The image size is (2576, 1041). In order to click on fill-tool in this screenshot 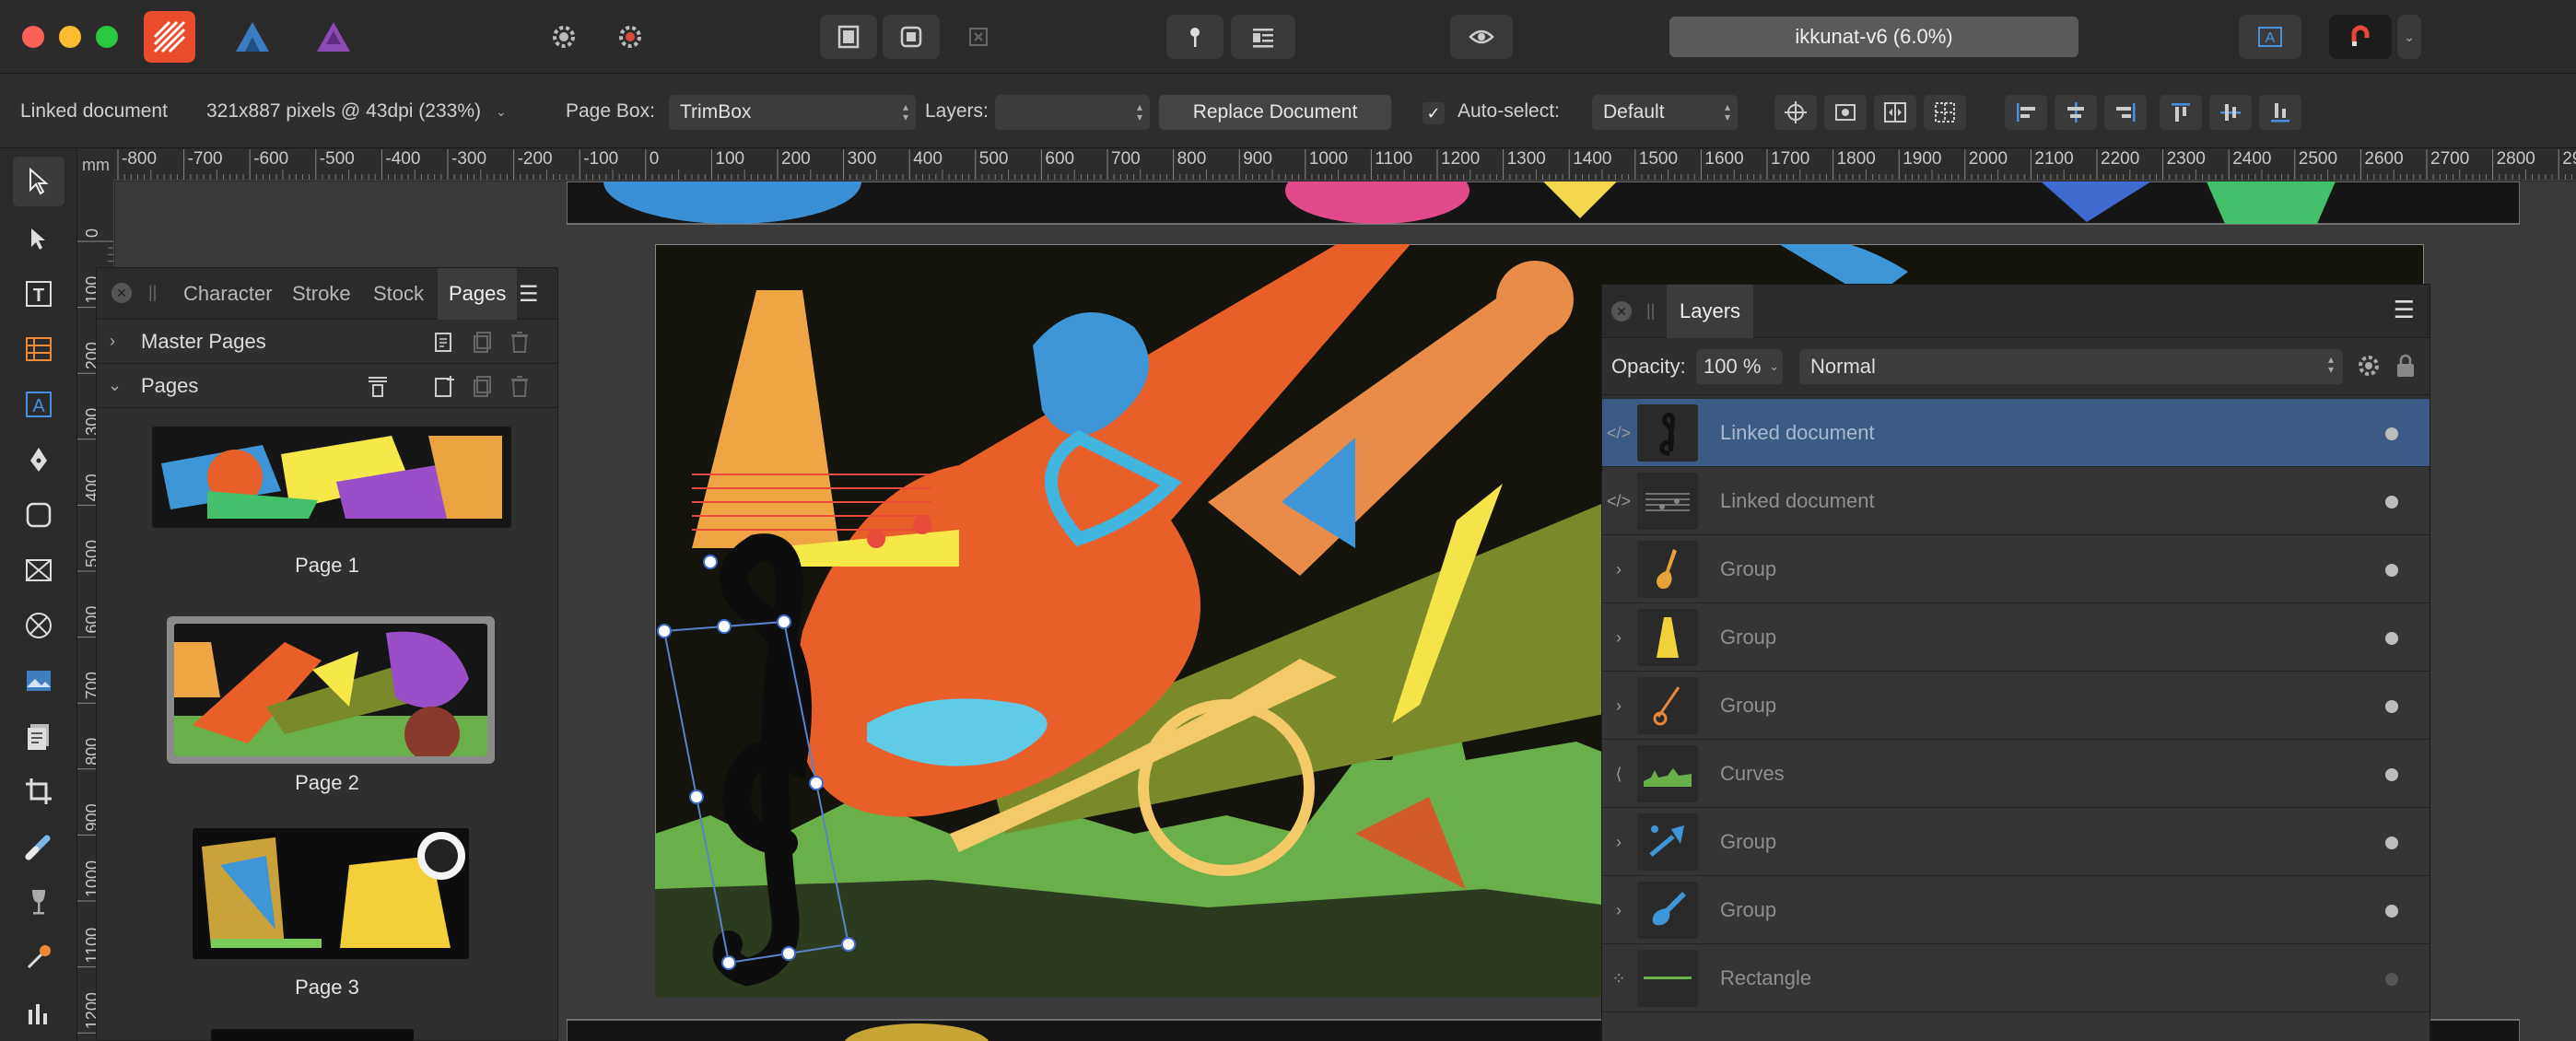, I will do `click(38, 846)`.